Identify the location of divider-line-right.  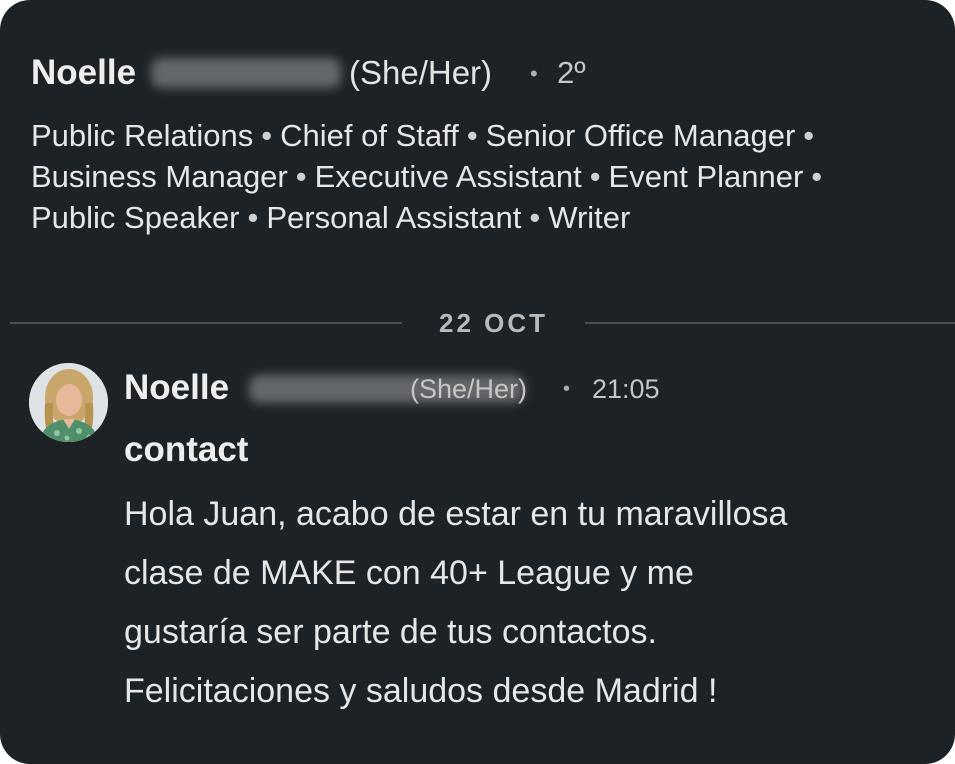
(770, 323).